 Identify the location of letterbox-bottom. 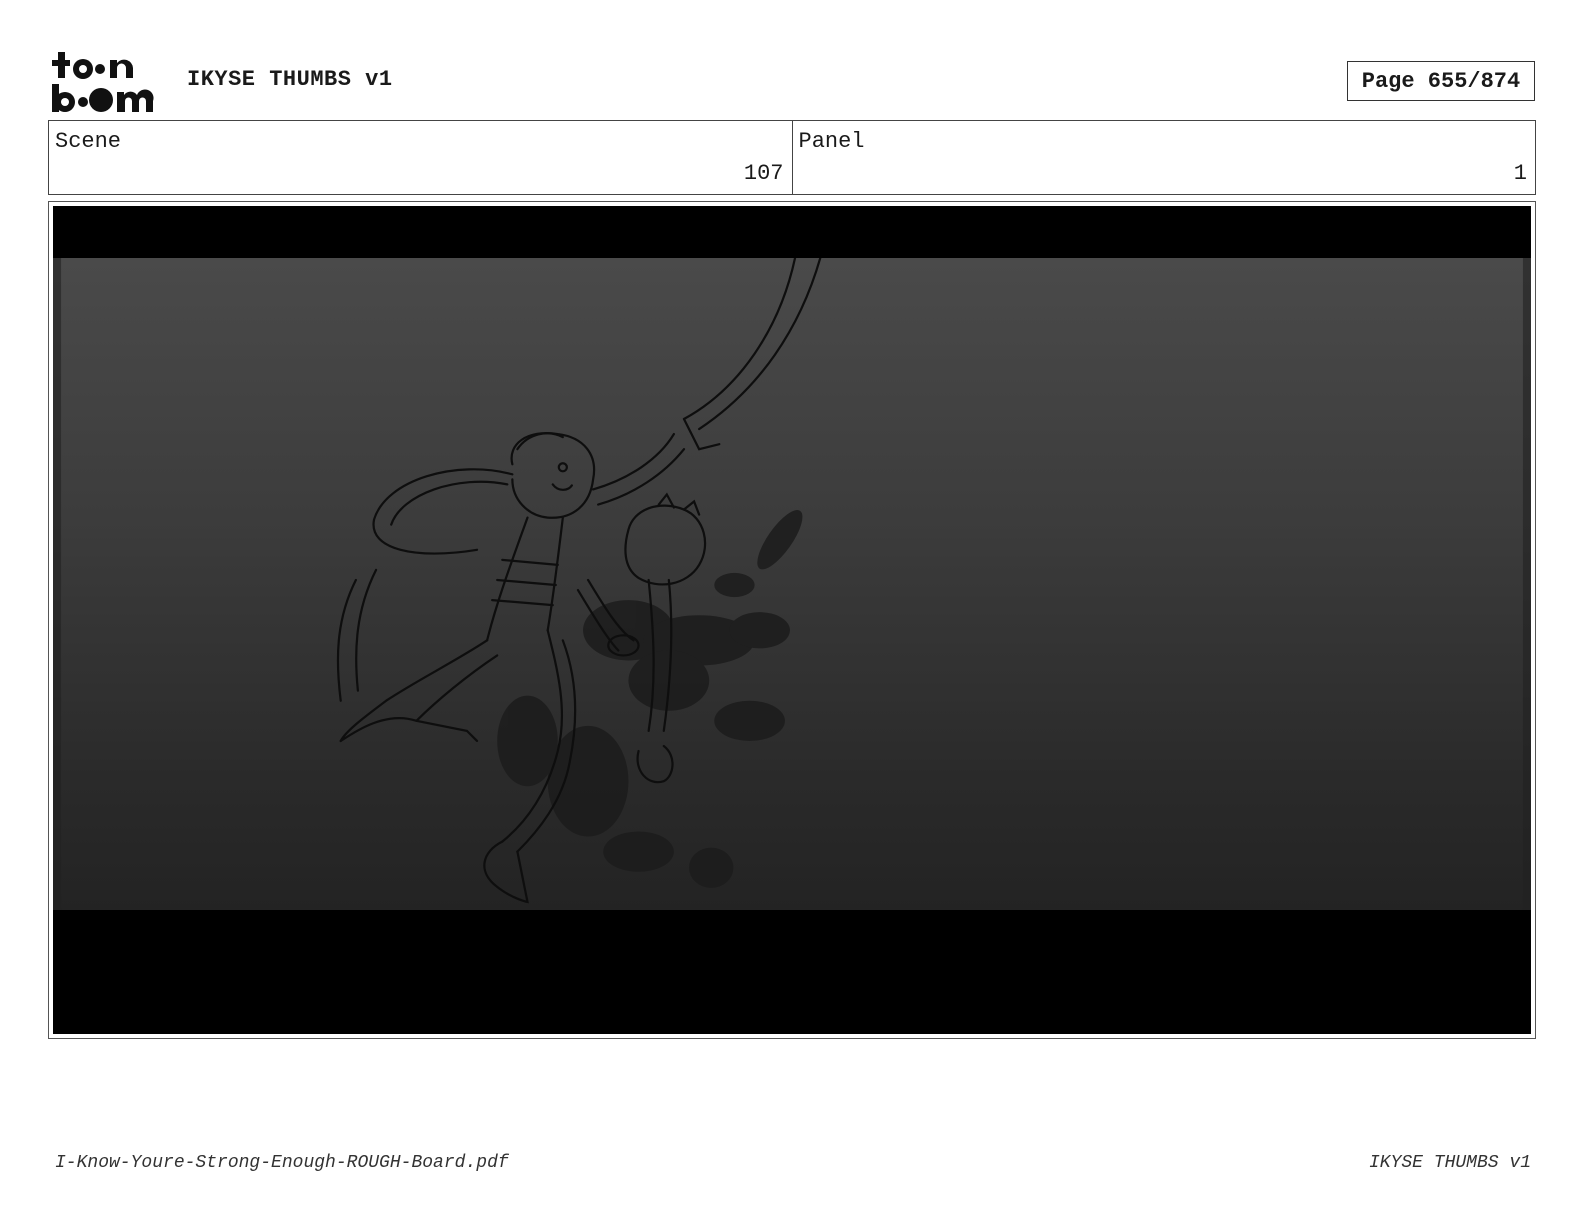
(792, 972).